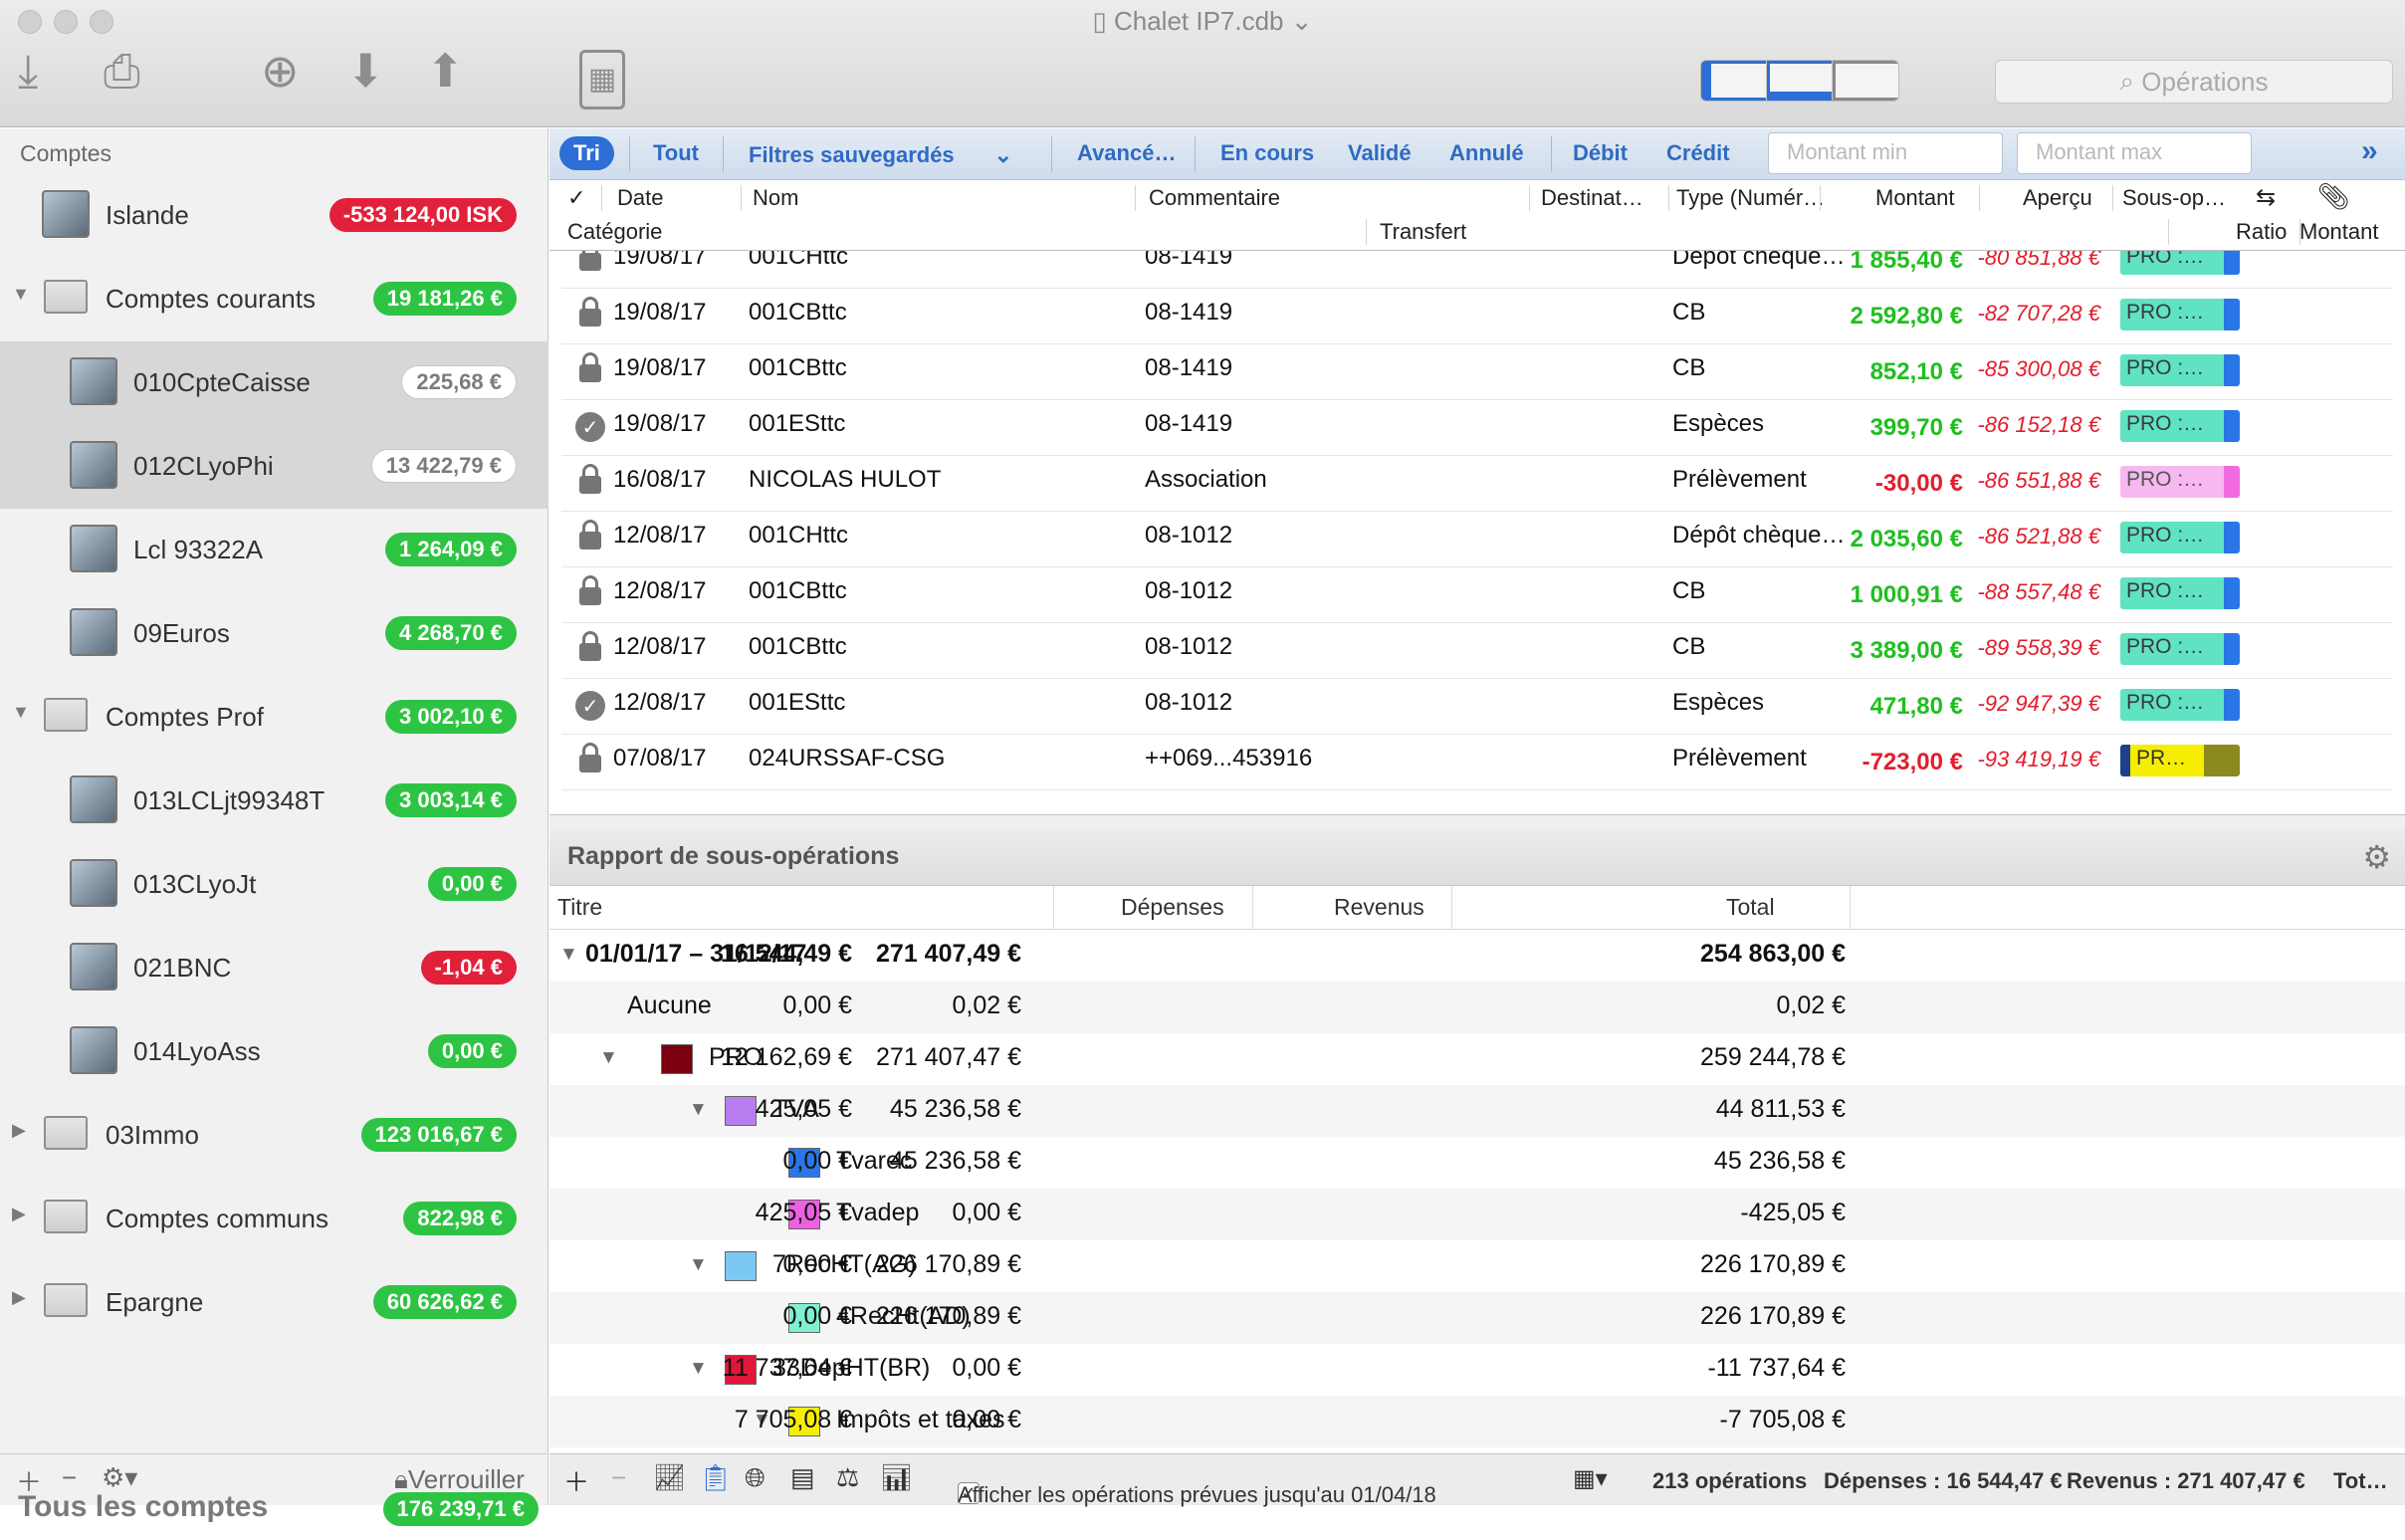  I want to click on transfer-arrows-icon: ⇆, so click(2266, 197).